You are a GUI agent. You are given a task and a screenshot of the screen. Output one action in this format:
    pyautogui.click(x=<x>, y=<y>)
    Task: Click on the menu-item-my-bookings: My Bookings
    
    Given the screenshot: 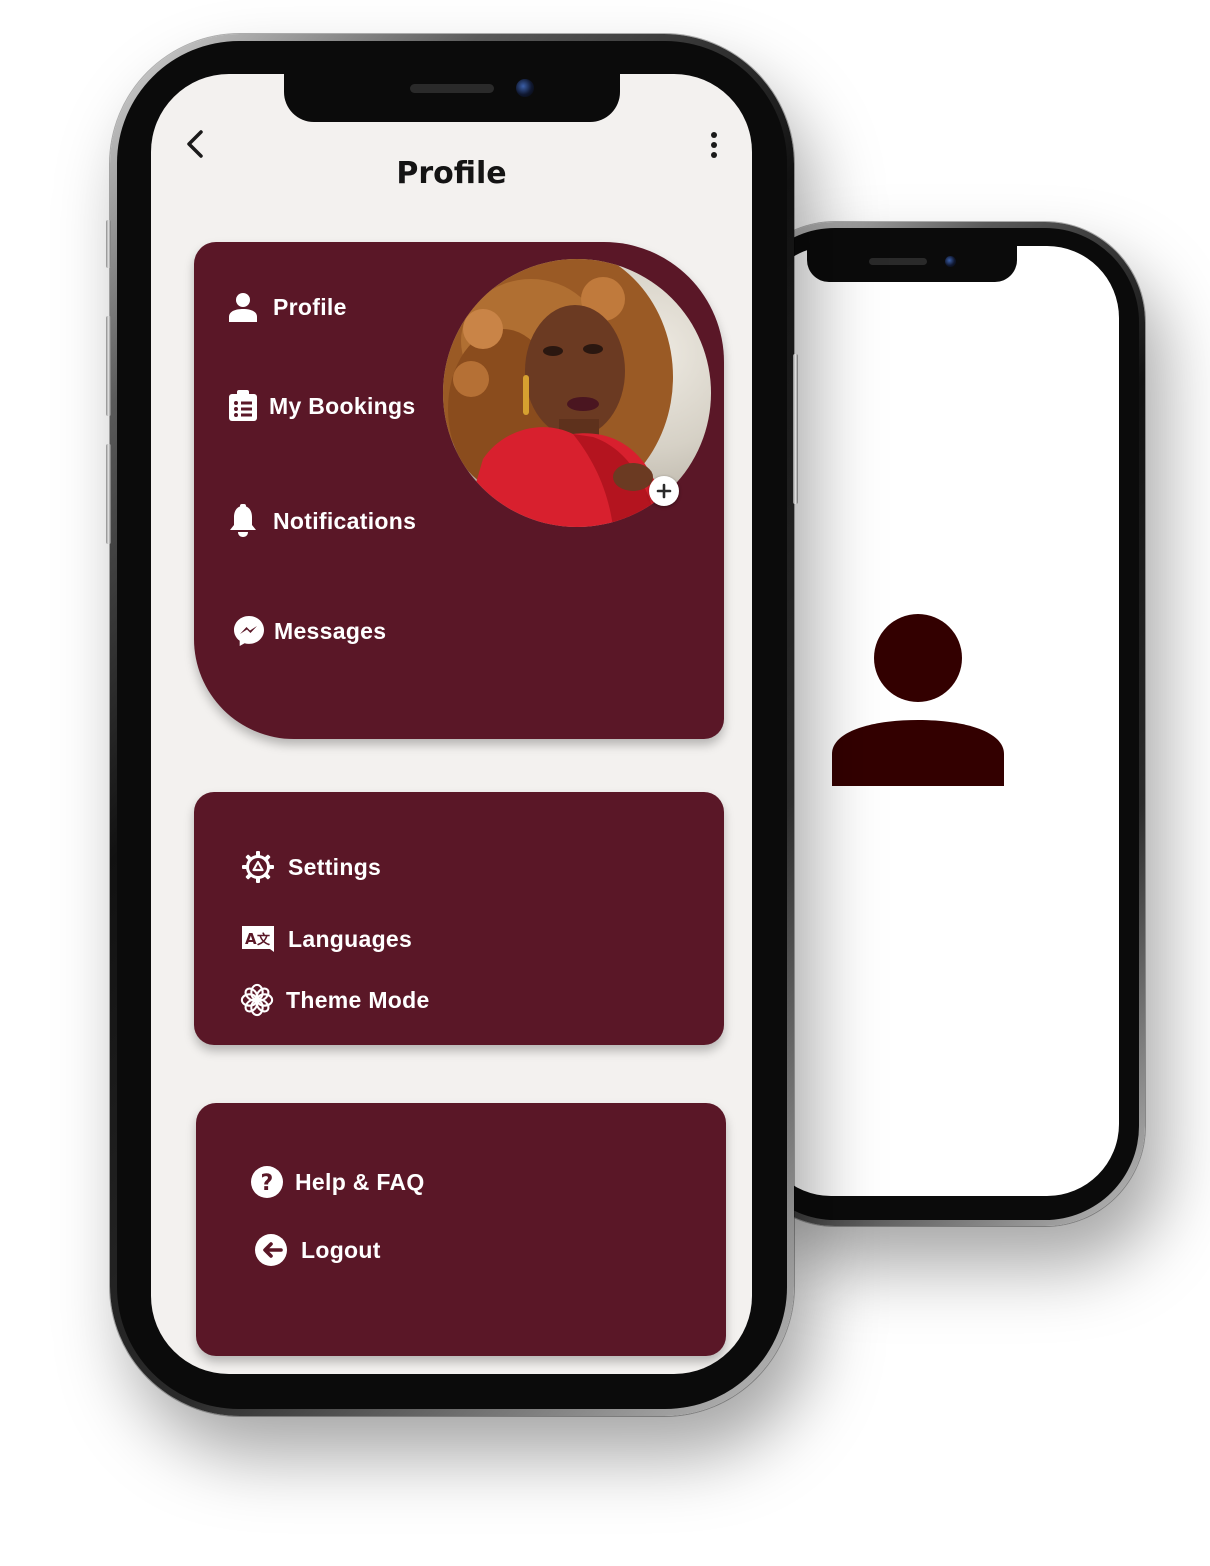 What is the action you would take?
    pyautogui.click(x=320, y=406)
    